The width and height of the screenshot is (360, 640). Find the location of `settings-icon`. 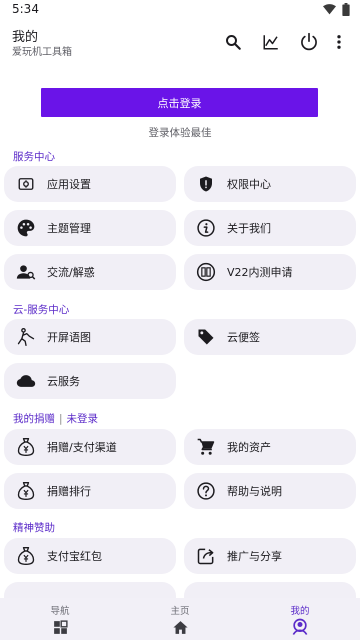

settings-icon is located at coordinates (26, 184).